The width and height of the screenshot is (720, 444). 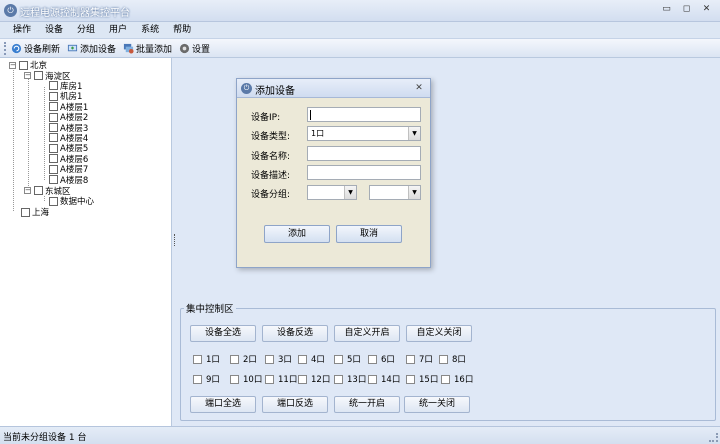 What do you see at coordinates (364, 133) in the screenshot?
I see `device-type-select: 1口 ▼` at bounding box center [364, 133].